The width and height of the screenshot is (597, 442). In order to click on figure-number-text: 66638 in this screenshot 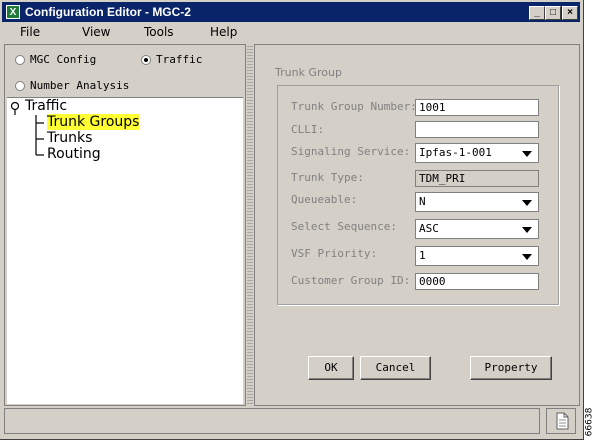, I will do `click(589, 422)`.